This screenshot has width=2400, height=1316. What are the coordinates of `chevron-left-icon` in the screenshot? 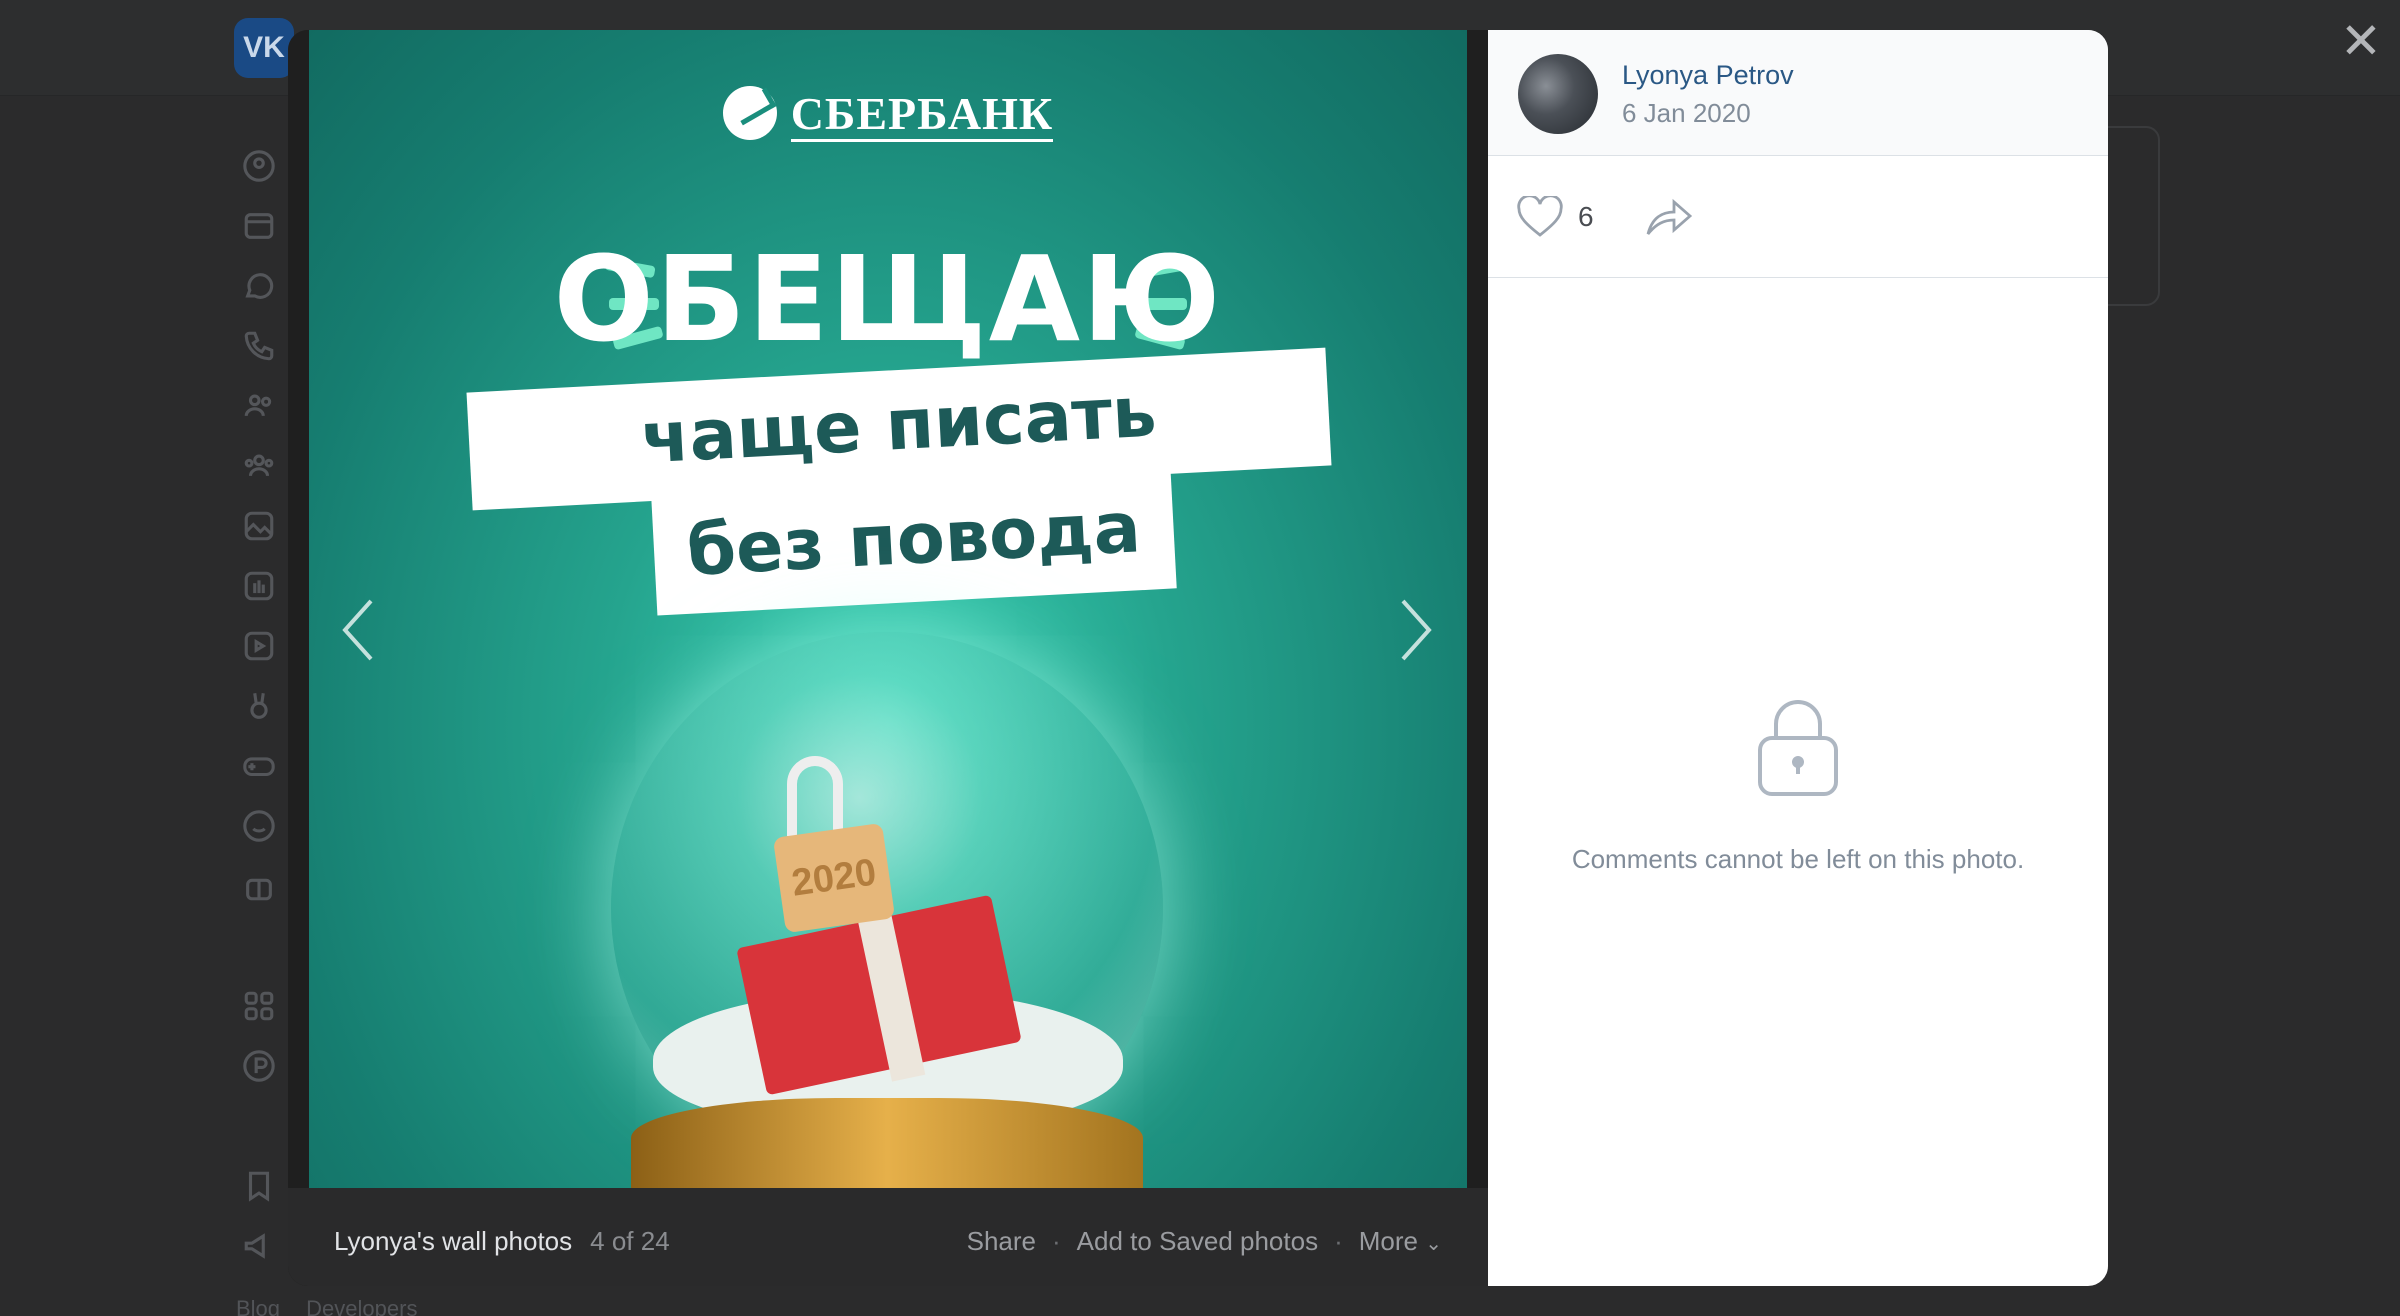 It's located at (359, 630).